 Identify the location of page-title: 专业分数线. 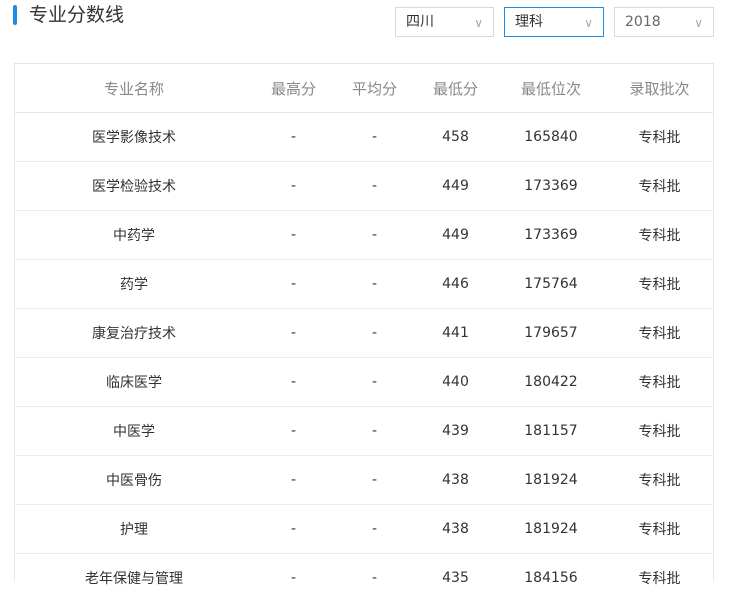
(76, 15).